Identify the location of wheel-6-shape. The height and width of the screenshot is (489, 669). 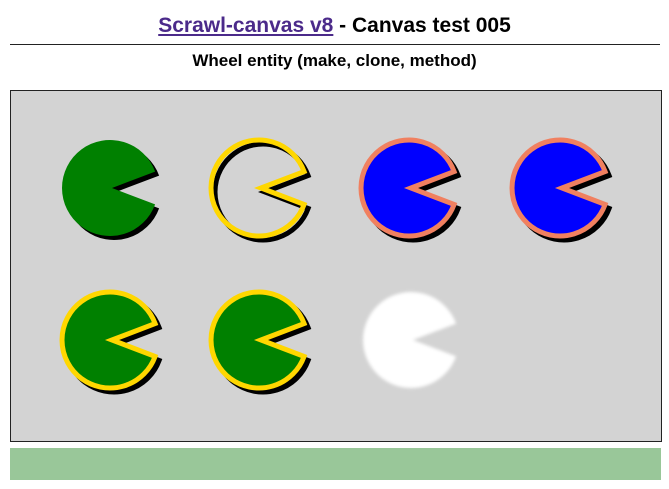
(258, 340).